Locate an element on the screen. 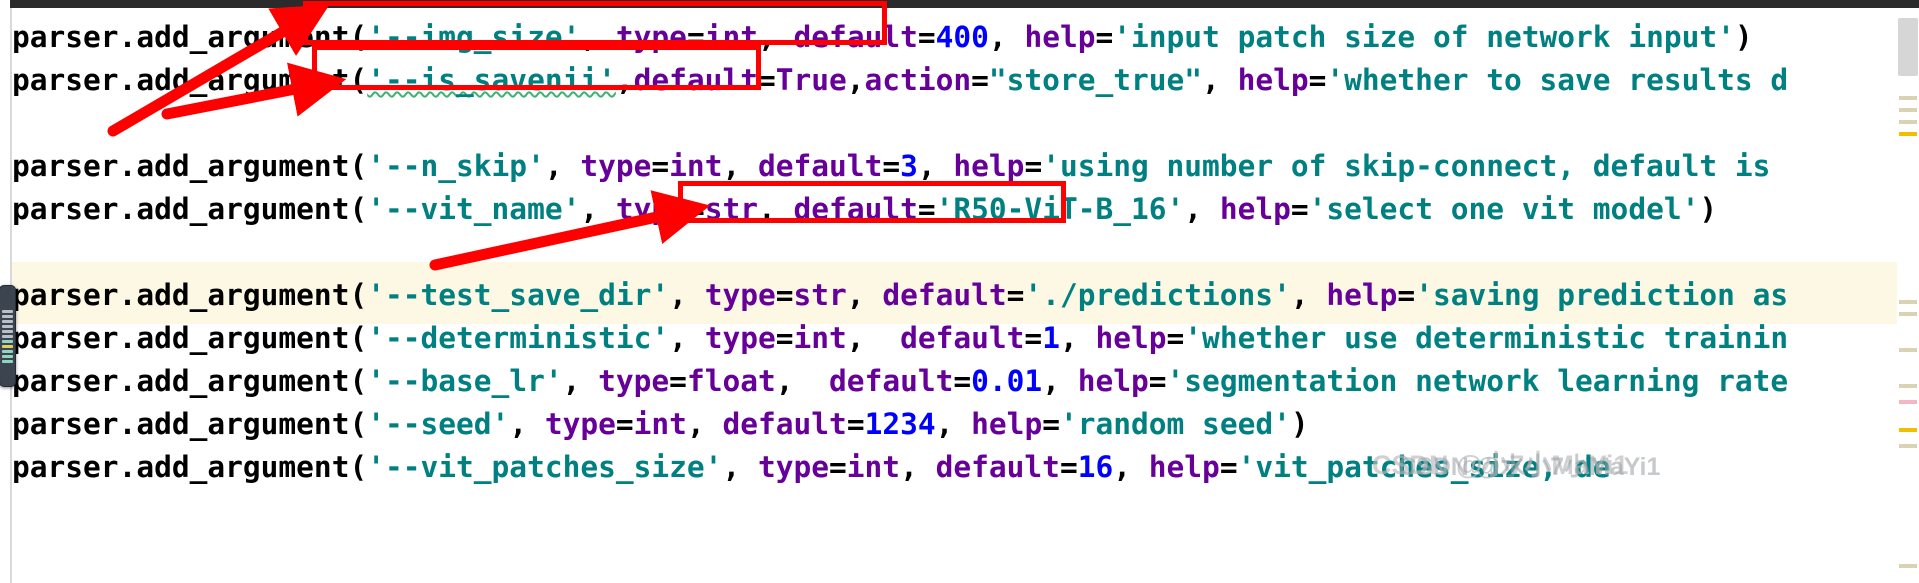 This screenshot has height=583, width=1919. code-token: 16 is located at coordinates (1095, 467).